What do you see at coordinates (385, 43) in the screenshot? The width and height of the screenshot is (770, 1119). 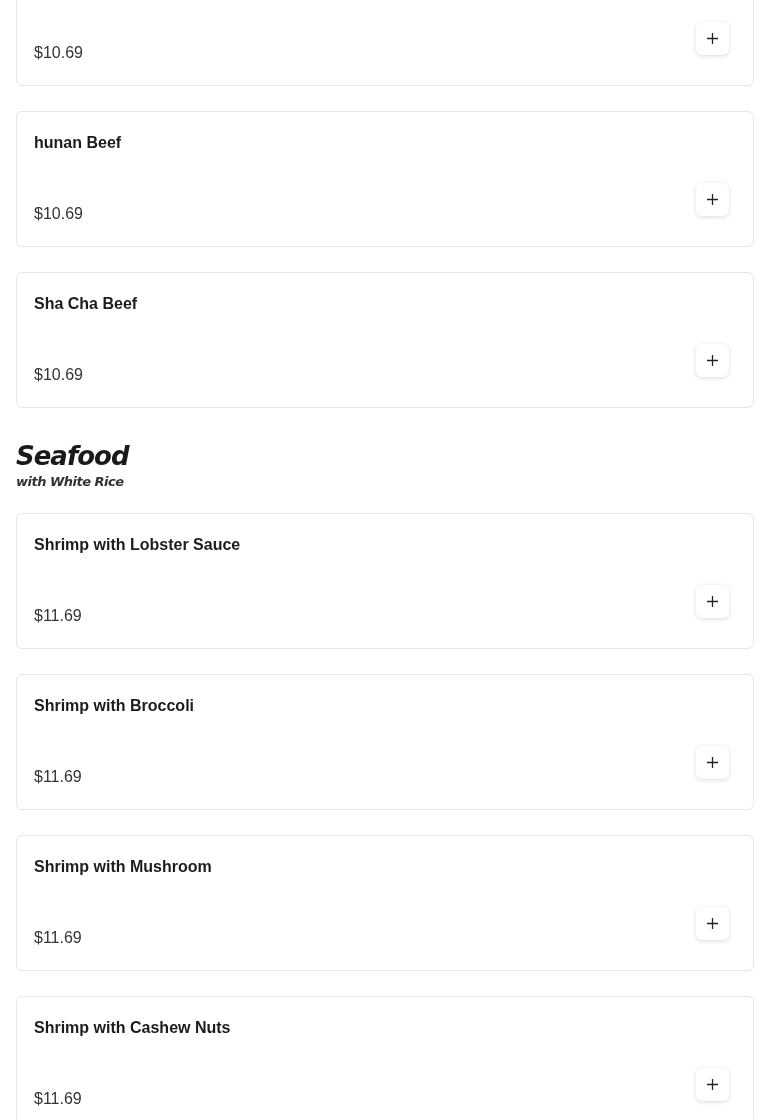 I see `menu-item-card: $10.69` at bounding box center [385, 43].